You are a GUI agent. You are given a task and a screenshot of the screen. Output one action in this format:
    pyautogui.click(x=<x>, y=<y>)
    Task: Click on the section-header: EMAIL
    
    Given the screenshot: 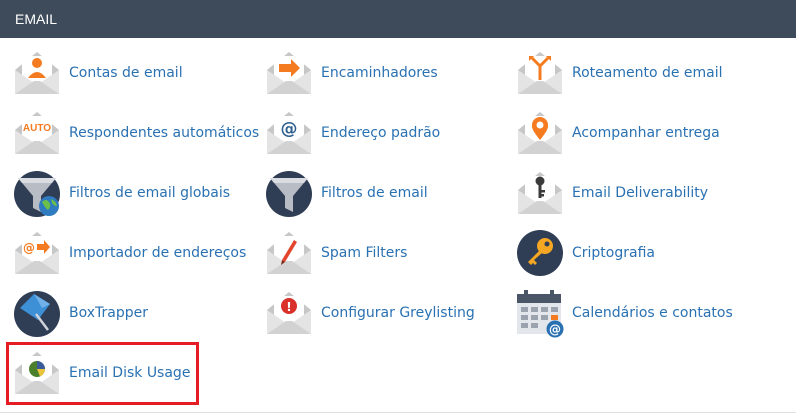 What is the action you would take?
    pyautogui.click(x=398, y=19)
    